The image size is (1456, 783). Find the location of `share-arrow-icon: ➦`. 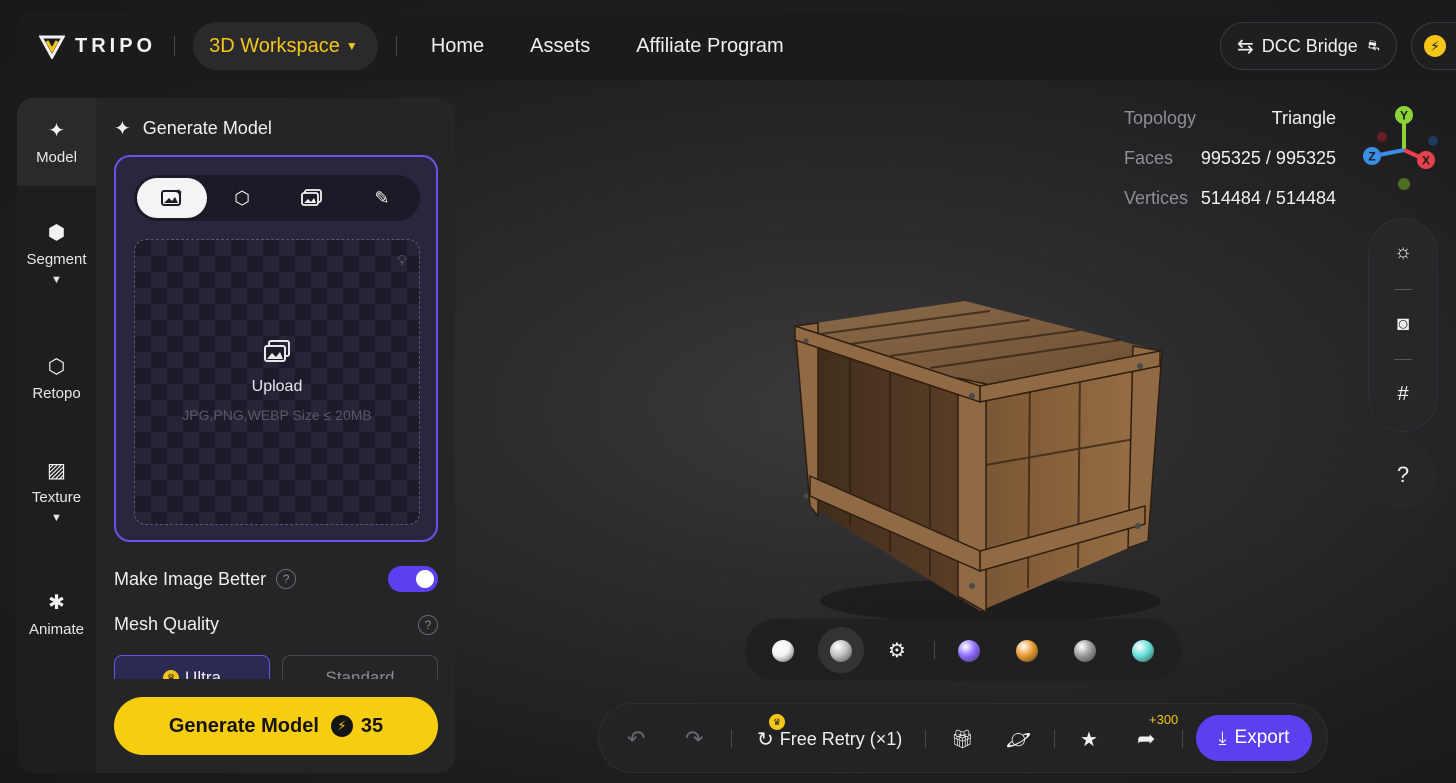

share-arrow-icon: ➦ is located at coordinates (1146, 738).